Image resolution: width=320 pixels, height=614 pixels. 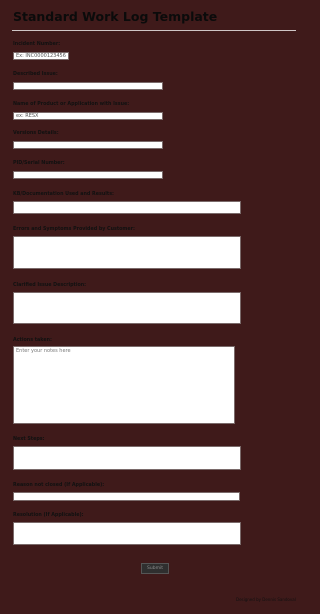 I want to click on errors-symptoms-textarea, so click(x=127, y=252).